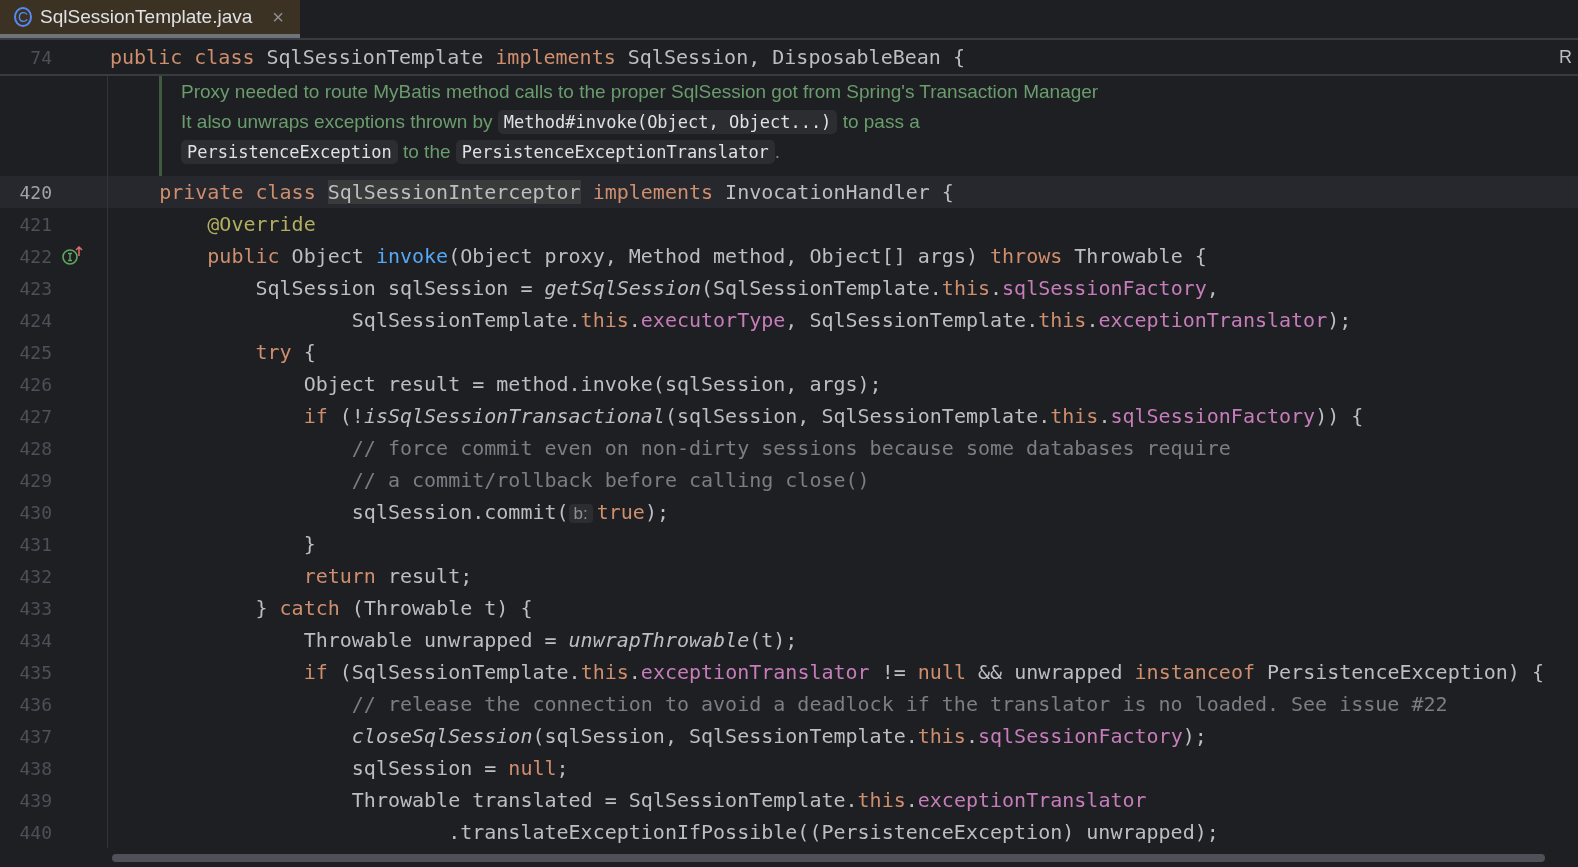 Image resolution: width=1578 pixels, height=867 pixels. What do you see at coordinates (833, 416) in the screenshot?
I see `code-line: if (!isSqlSessionTransactional(sqlSession, SqlSessionTemplate.this.sqlSessionFactory)) {` at bounding box center [833, 416].